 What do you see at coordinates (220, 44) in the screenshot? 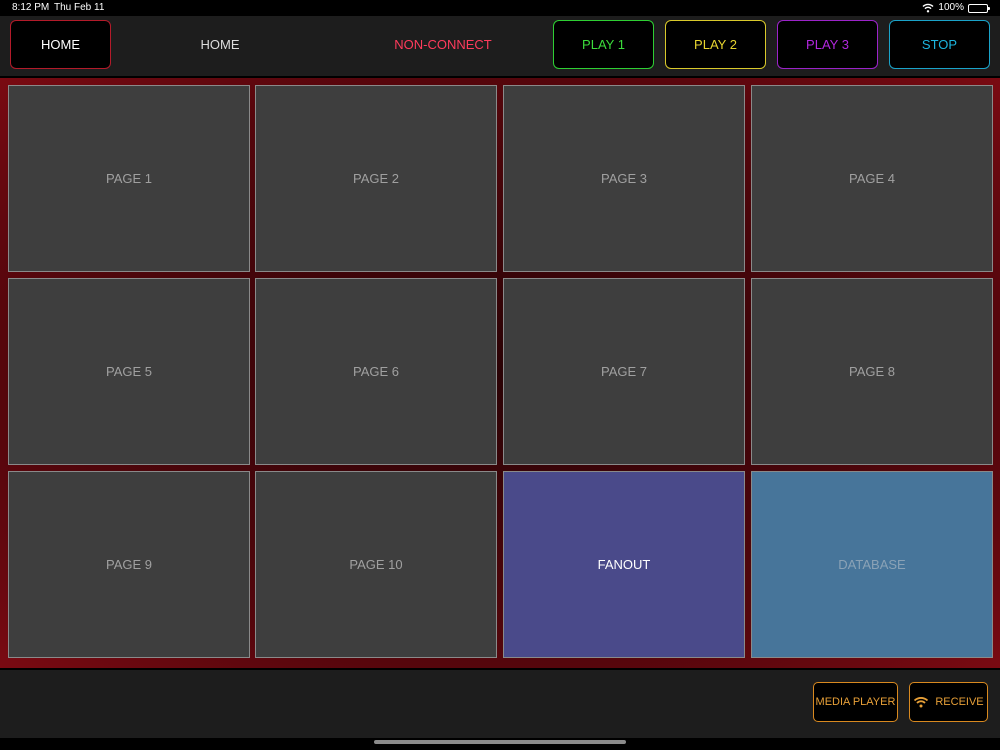
I see `current-page-label: HOME` at bounding box center [220, 44].